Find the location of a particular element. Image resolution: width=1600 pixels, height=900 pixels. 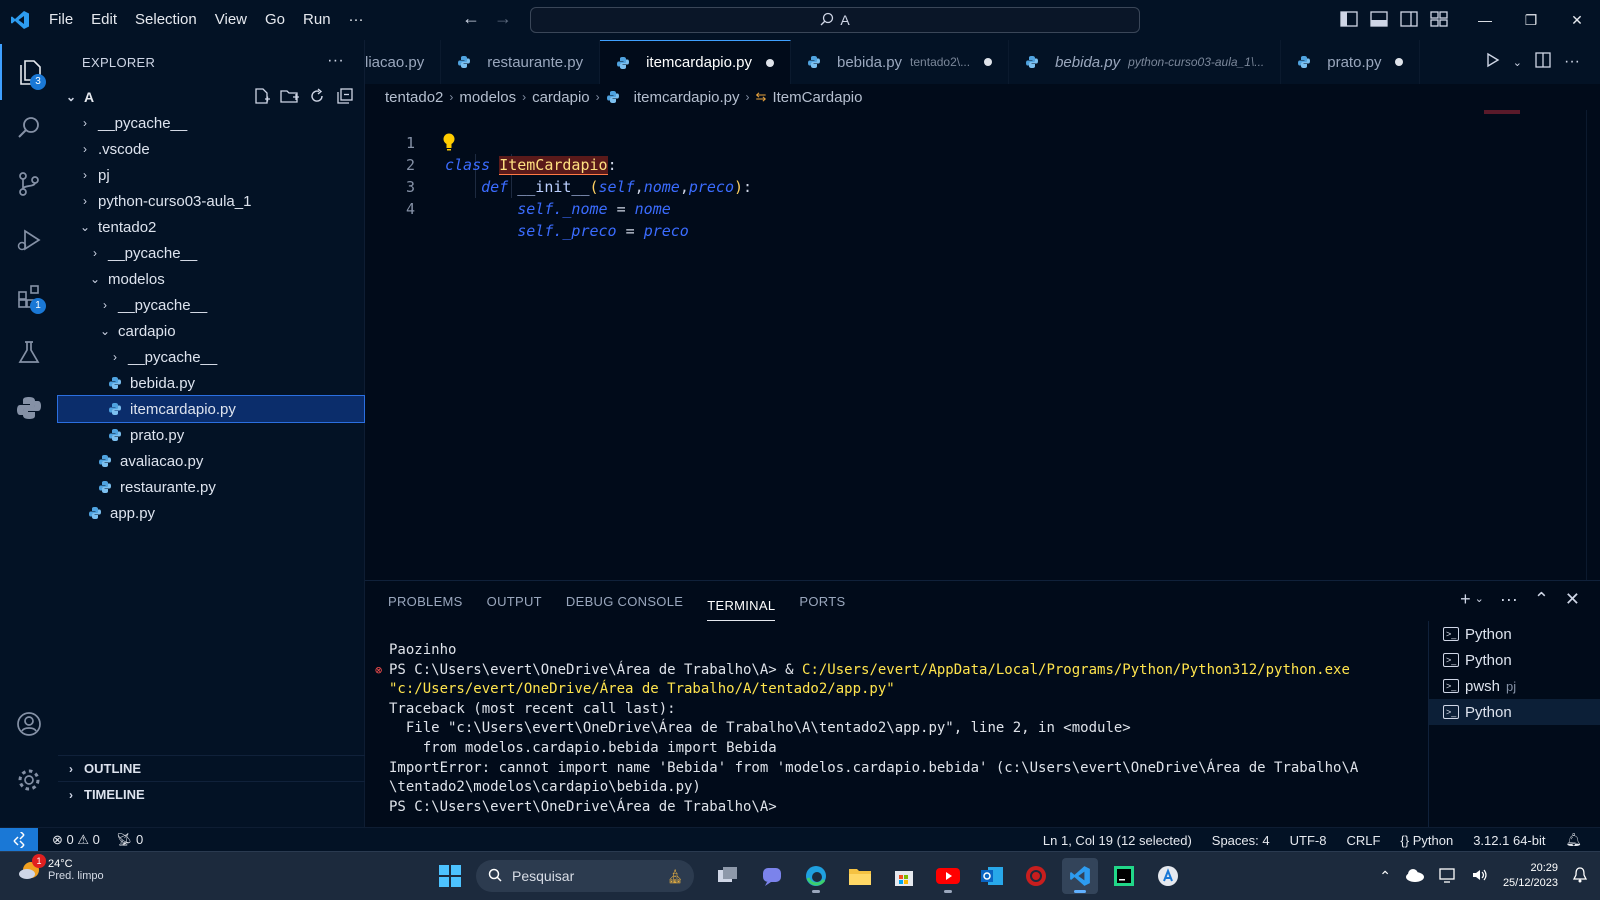

menu-run: Run is located at coordinates (317, 20).